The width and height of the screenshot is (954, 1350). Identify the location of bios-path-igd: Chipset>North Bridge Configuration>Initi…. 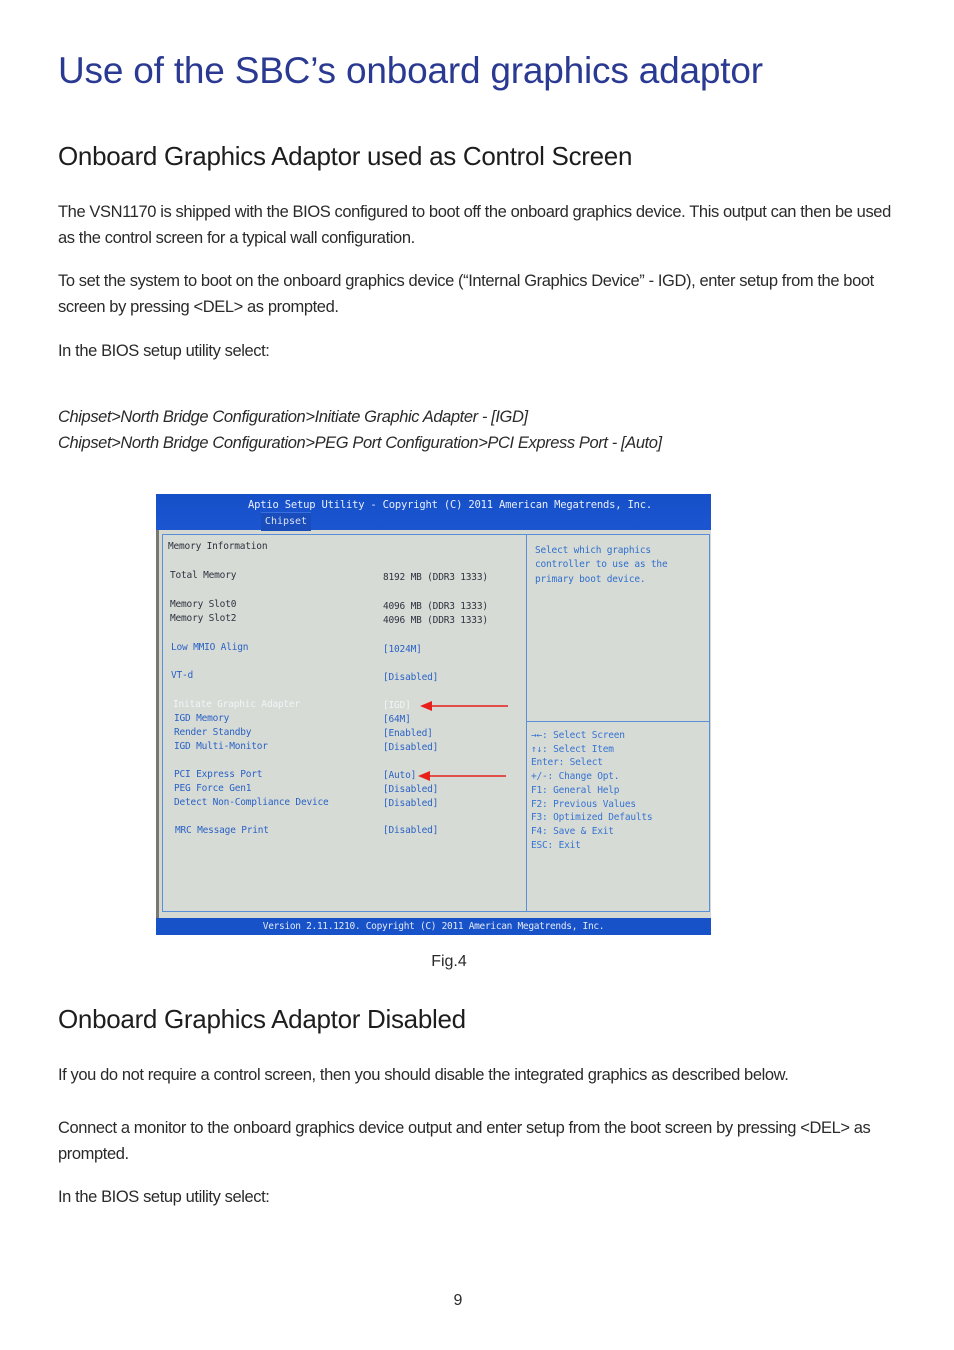
(293, 417).